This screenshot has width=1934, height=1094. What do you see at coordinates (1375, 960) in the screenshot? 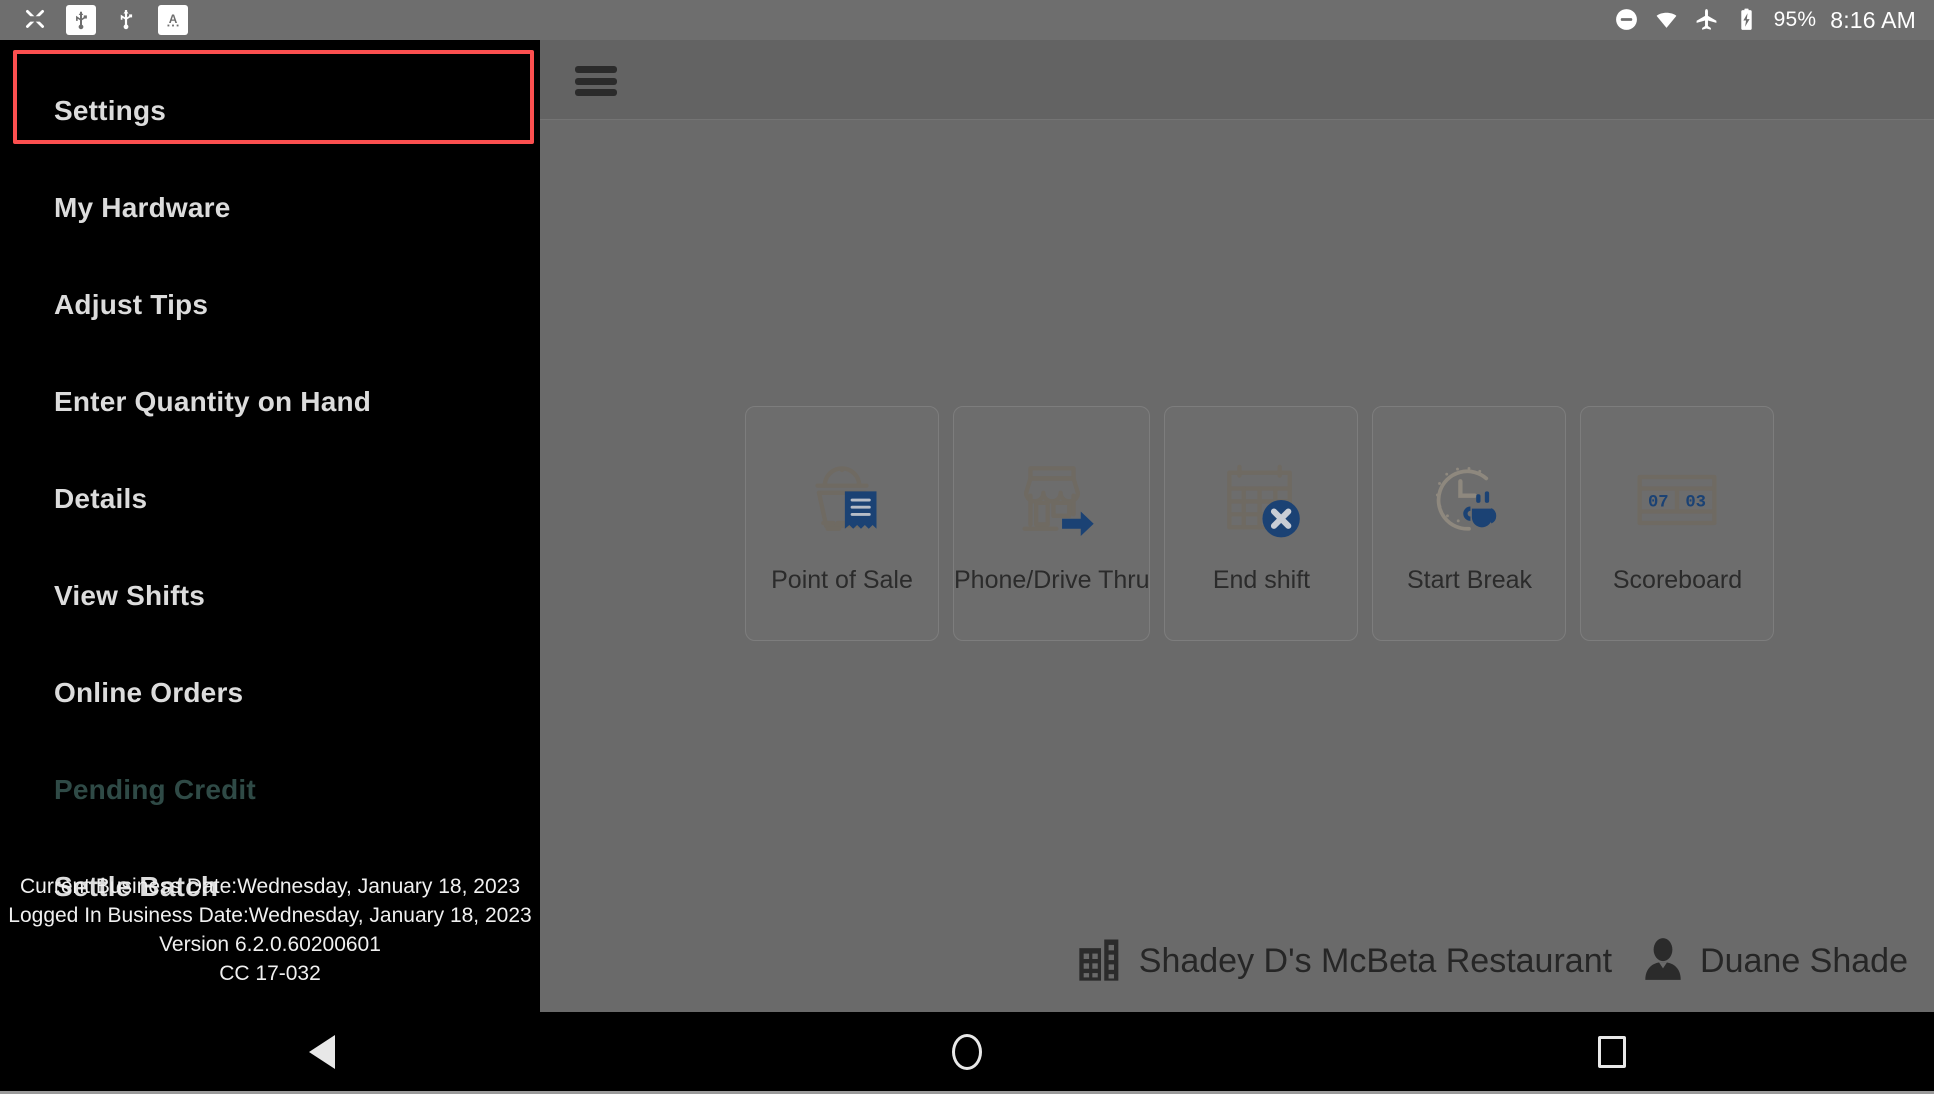
I see `store-name: Shadey D's McBeta Restaurant` at bounding box center [1375, 960].